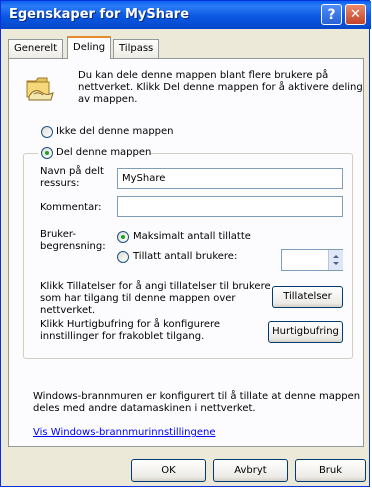  What do you see at coordinates (185, 257) in the screenshot?
I see `allow-users-label: Tillatt antall brukere:` at bounding box center [185, 257].